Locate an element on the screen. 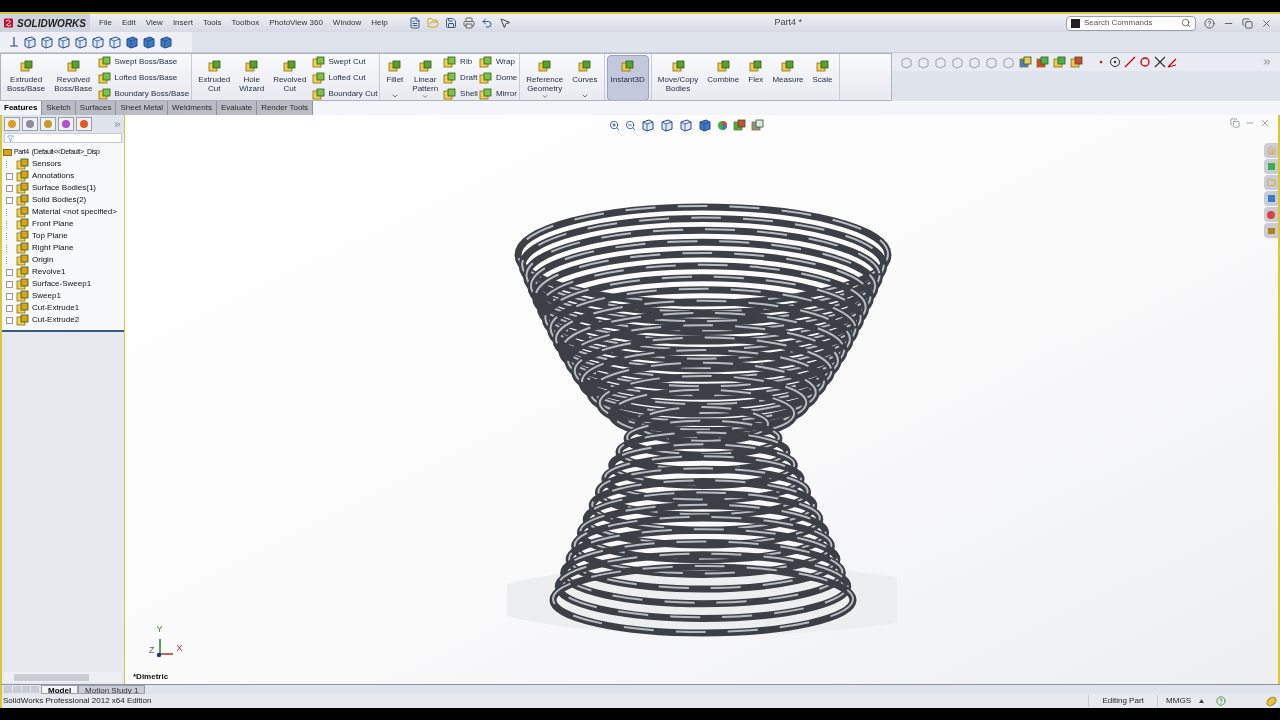  tree-item: Material <not specified> is located at coordinates (74, 212).